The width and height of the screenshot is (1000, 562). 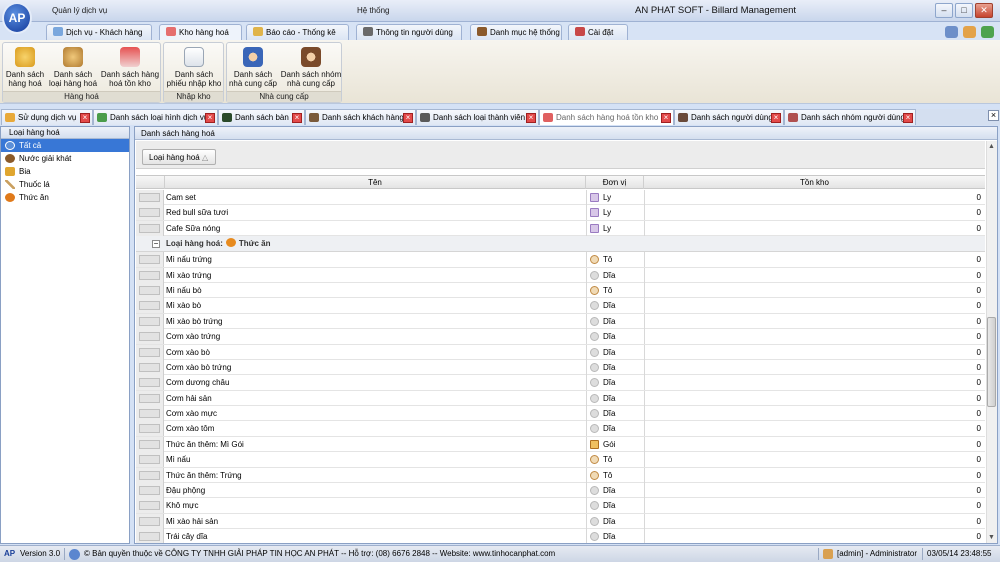 I want to click on table-row: Mì nấu bò Tô 0, so click(x=560, y=290).